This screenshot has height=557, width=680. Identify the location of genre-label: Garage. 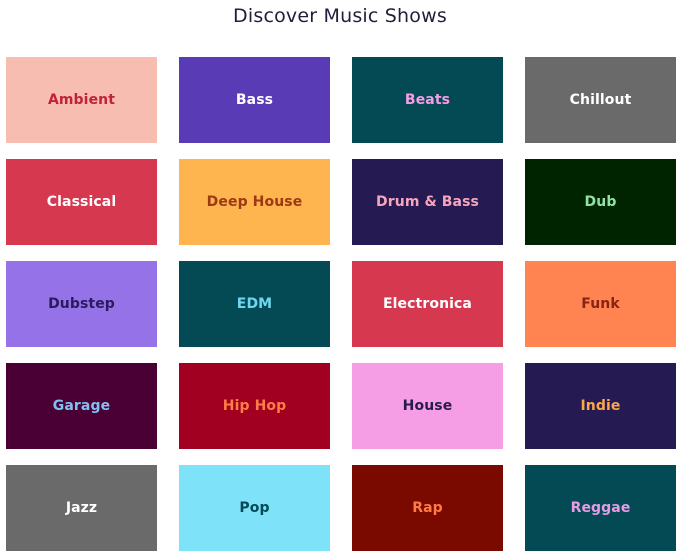
(81, 406).